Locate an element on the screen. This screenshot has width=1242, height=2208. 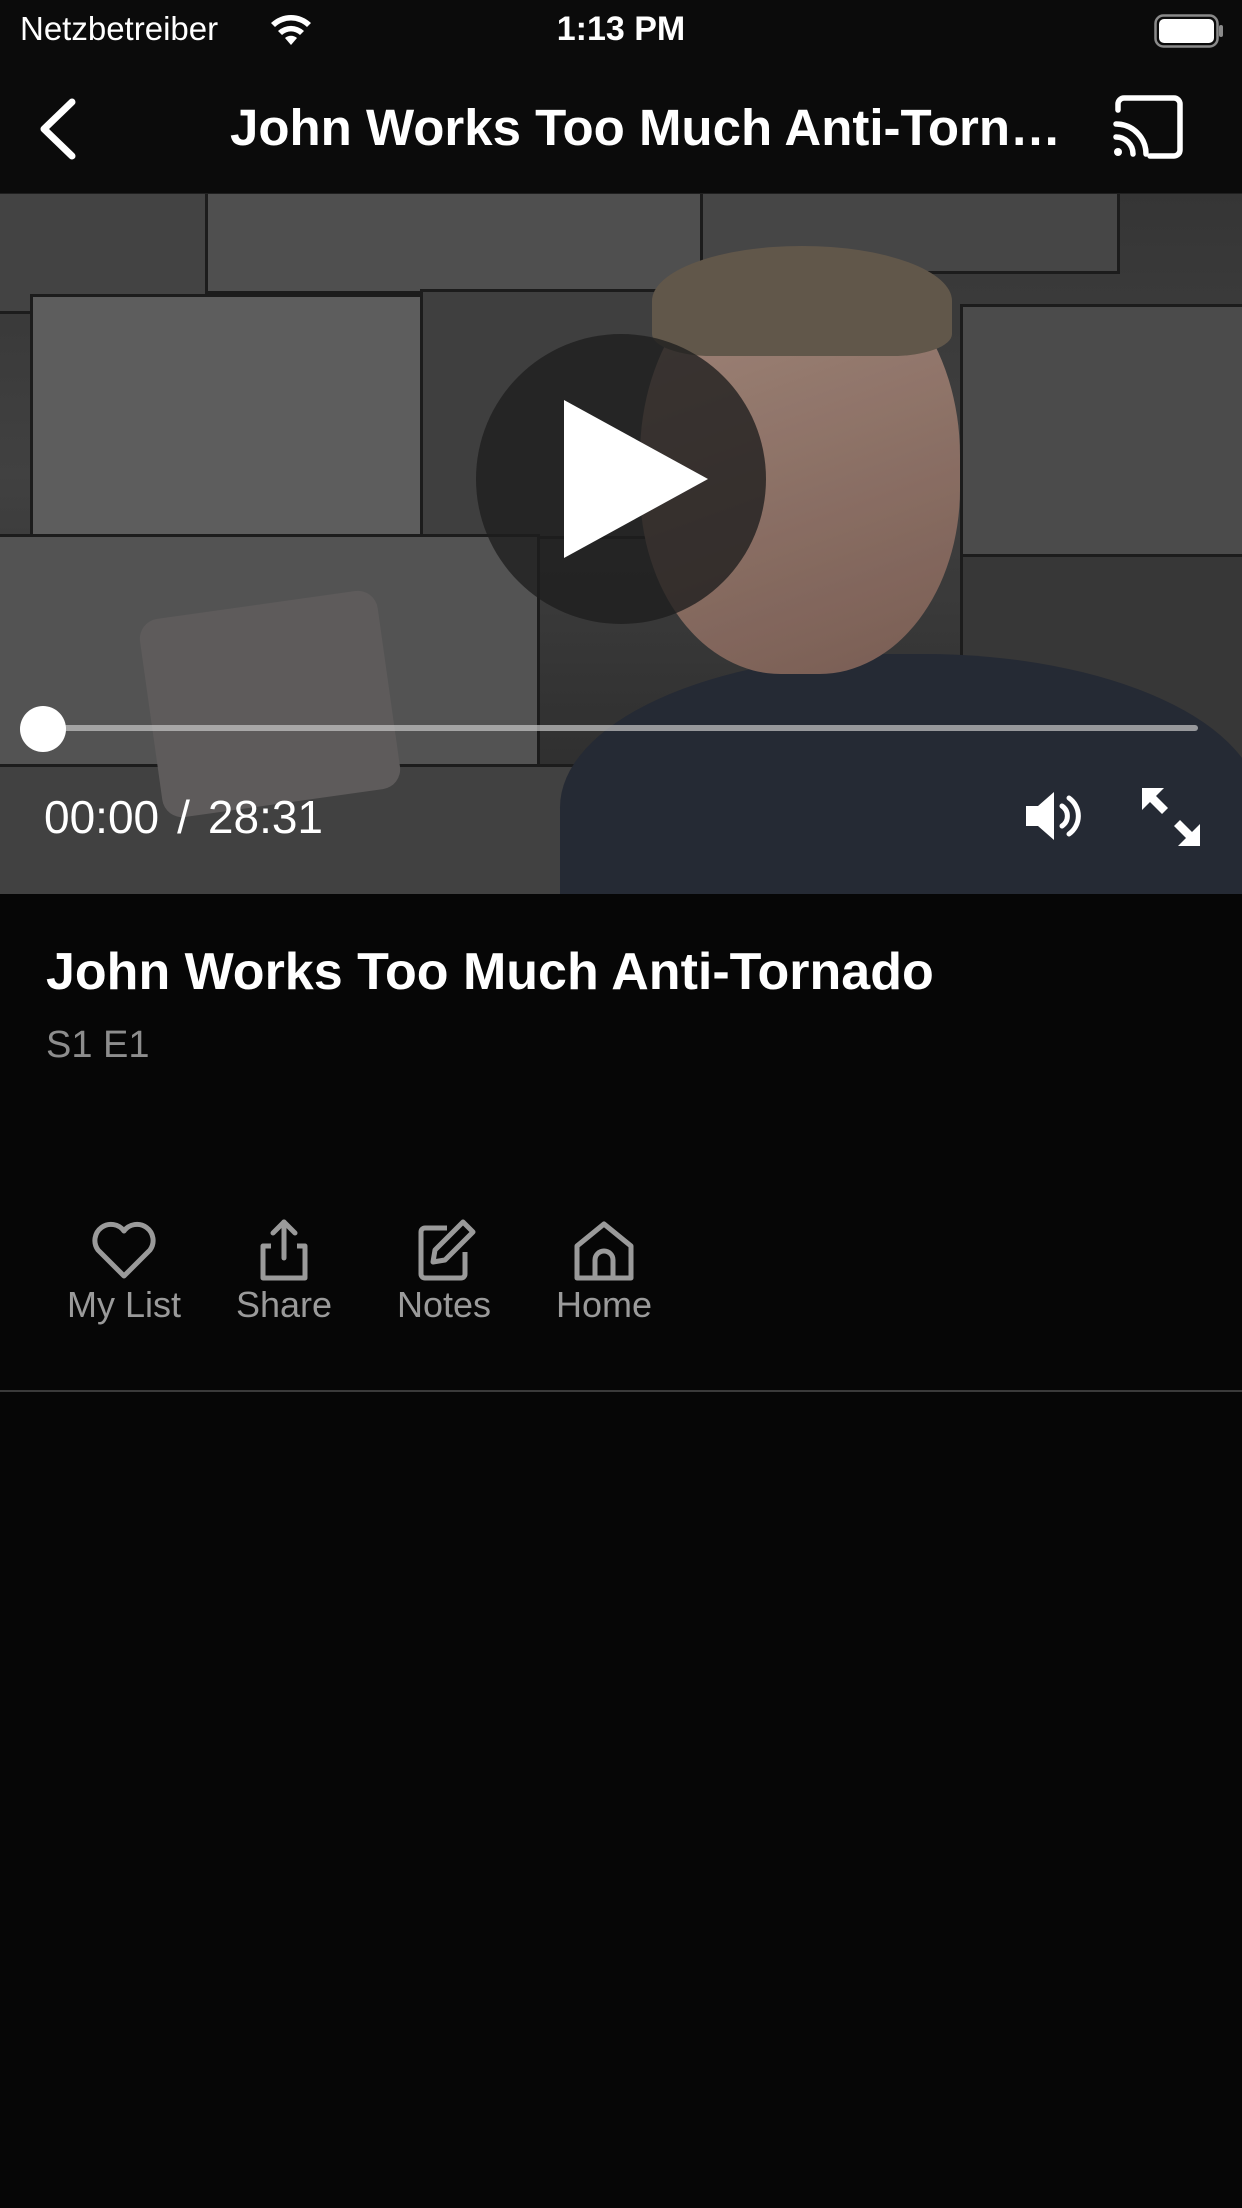
progress-bar is located at coordinates (621, 728).